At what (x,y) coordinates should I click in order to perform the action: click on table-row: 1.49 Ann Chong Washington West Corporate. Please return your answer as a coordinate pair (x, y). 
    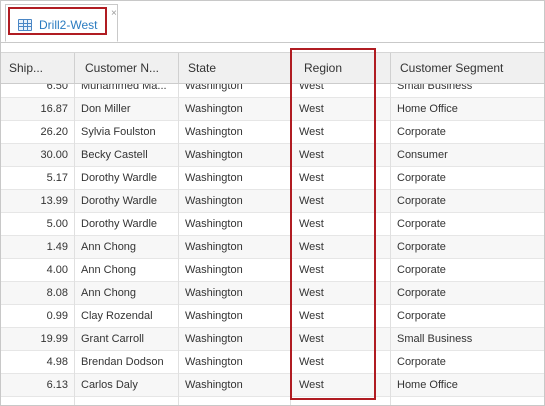
    Looking at the image, I should click on (272, 247).